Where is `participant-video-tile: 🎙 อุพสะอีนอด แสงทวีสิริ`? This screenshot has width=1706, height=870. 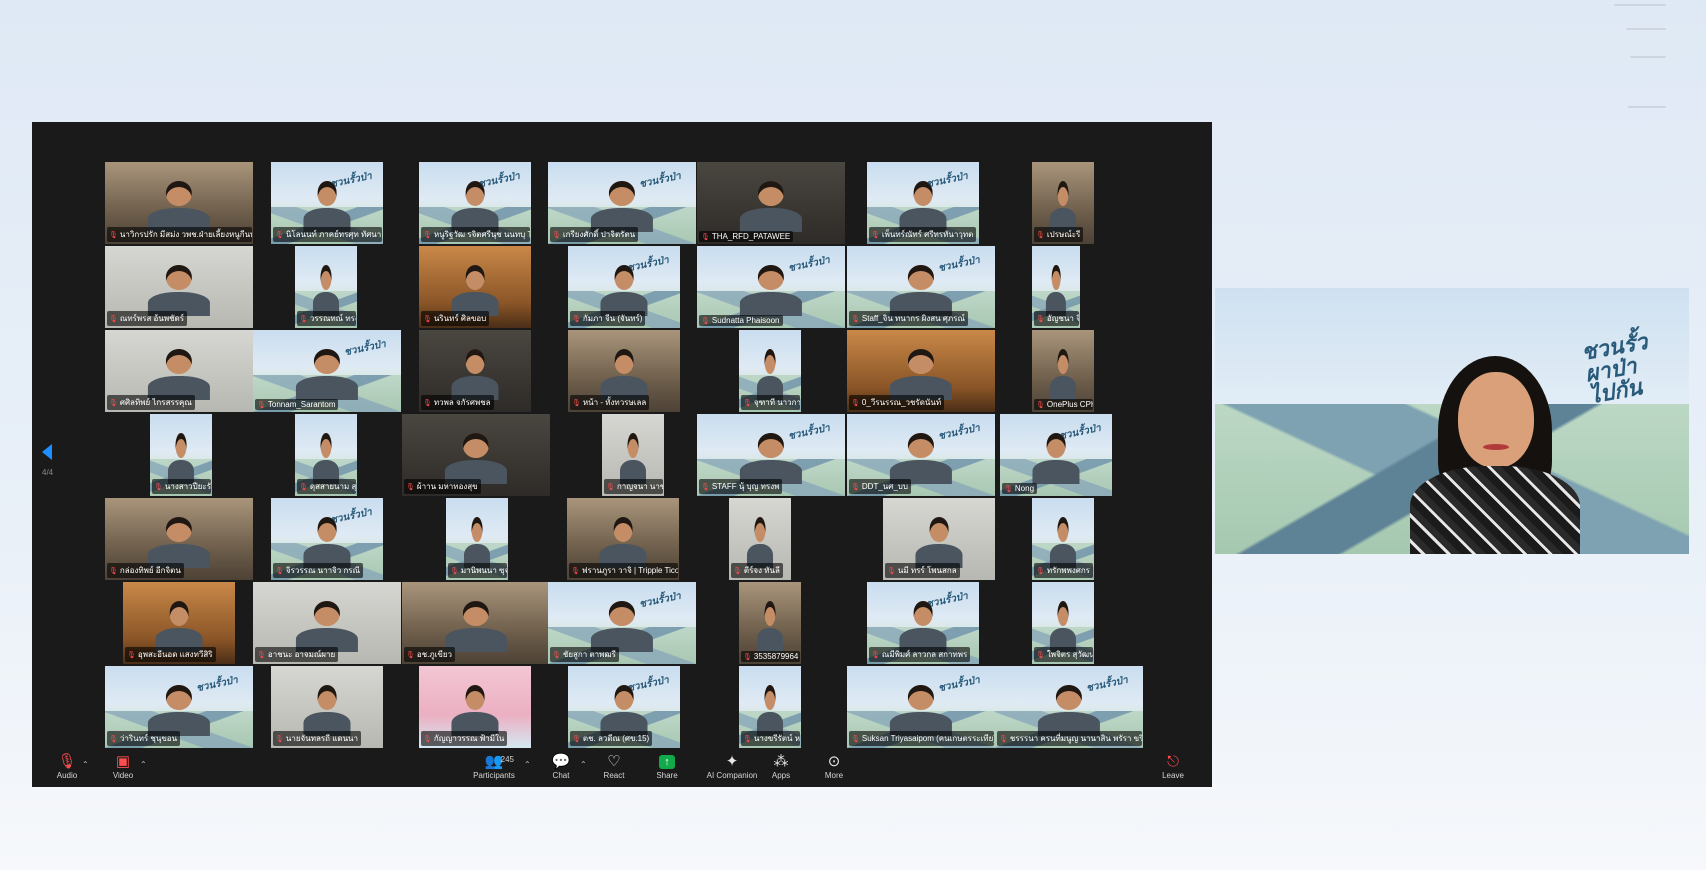
participant-video-tile: 🎙 อุพสะอีนอด แสงทวีสิริ is located at coordinates (179, 623).